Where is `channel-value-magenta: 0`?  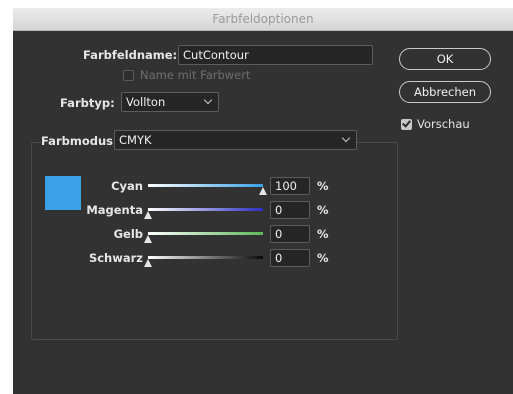 channel-value-magenta: 0 is located at coordinates (290, 210).